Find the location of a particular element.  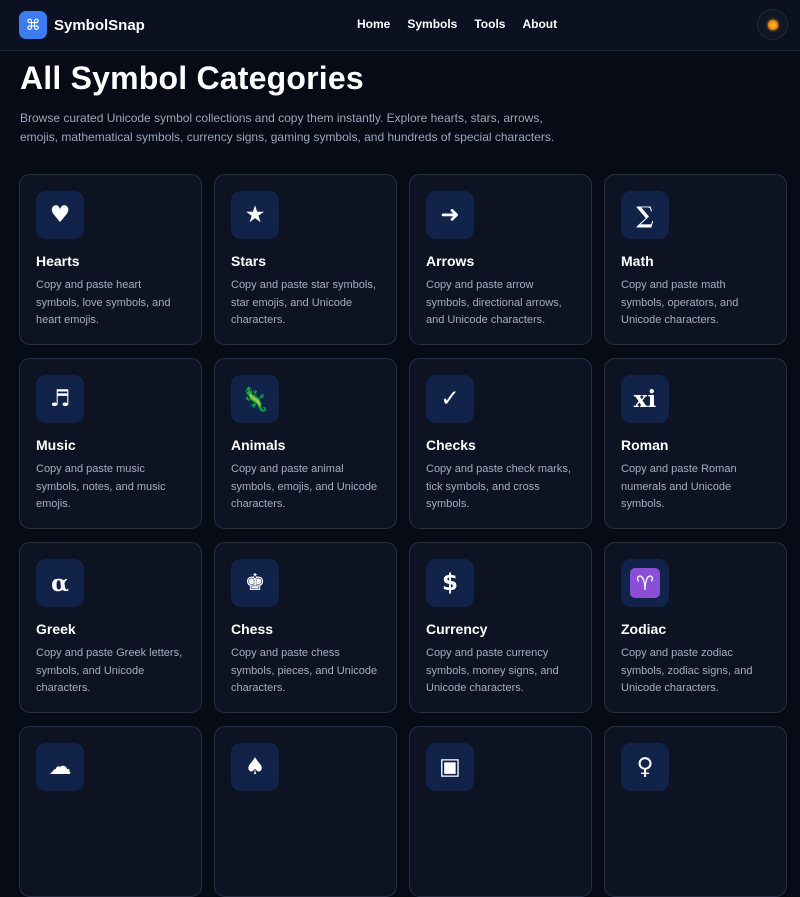

category-title: Arrows is located at coordinates (450, 261).